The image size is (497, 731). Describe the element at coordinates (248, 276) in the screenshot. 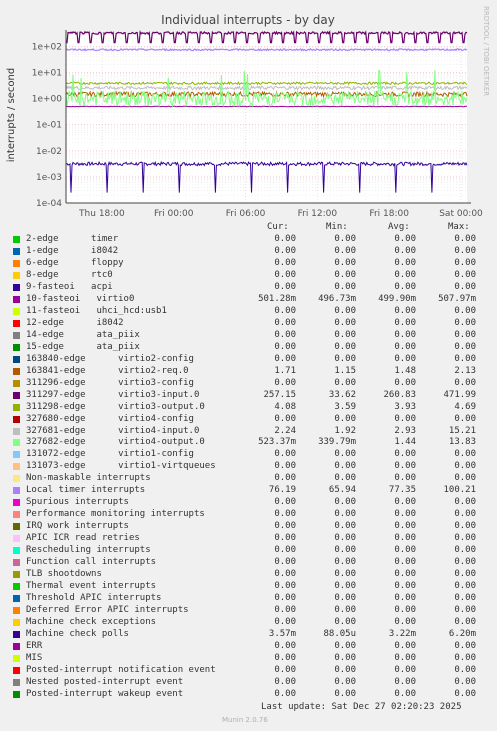

I see `legend-row: 8-edge rtc0 0.00 0.00 0.00 0.00` at that location.